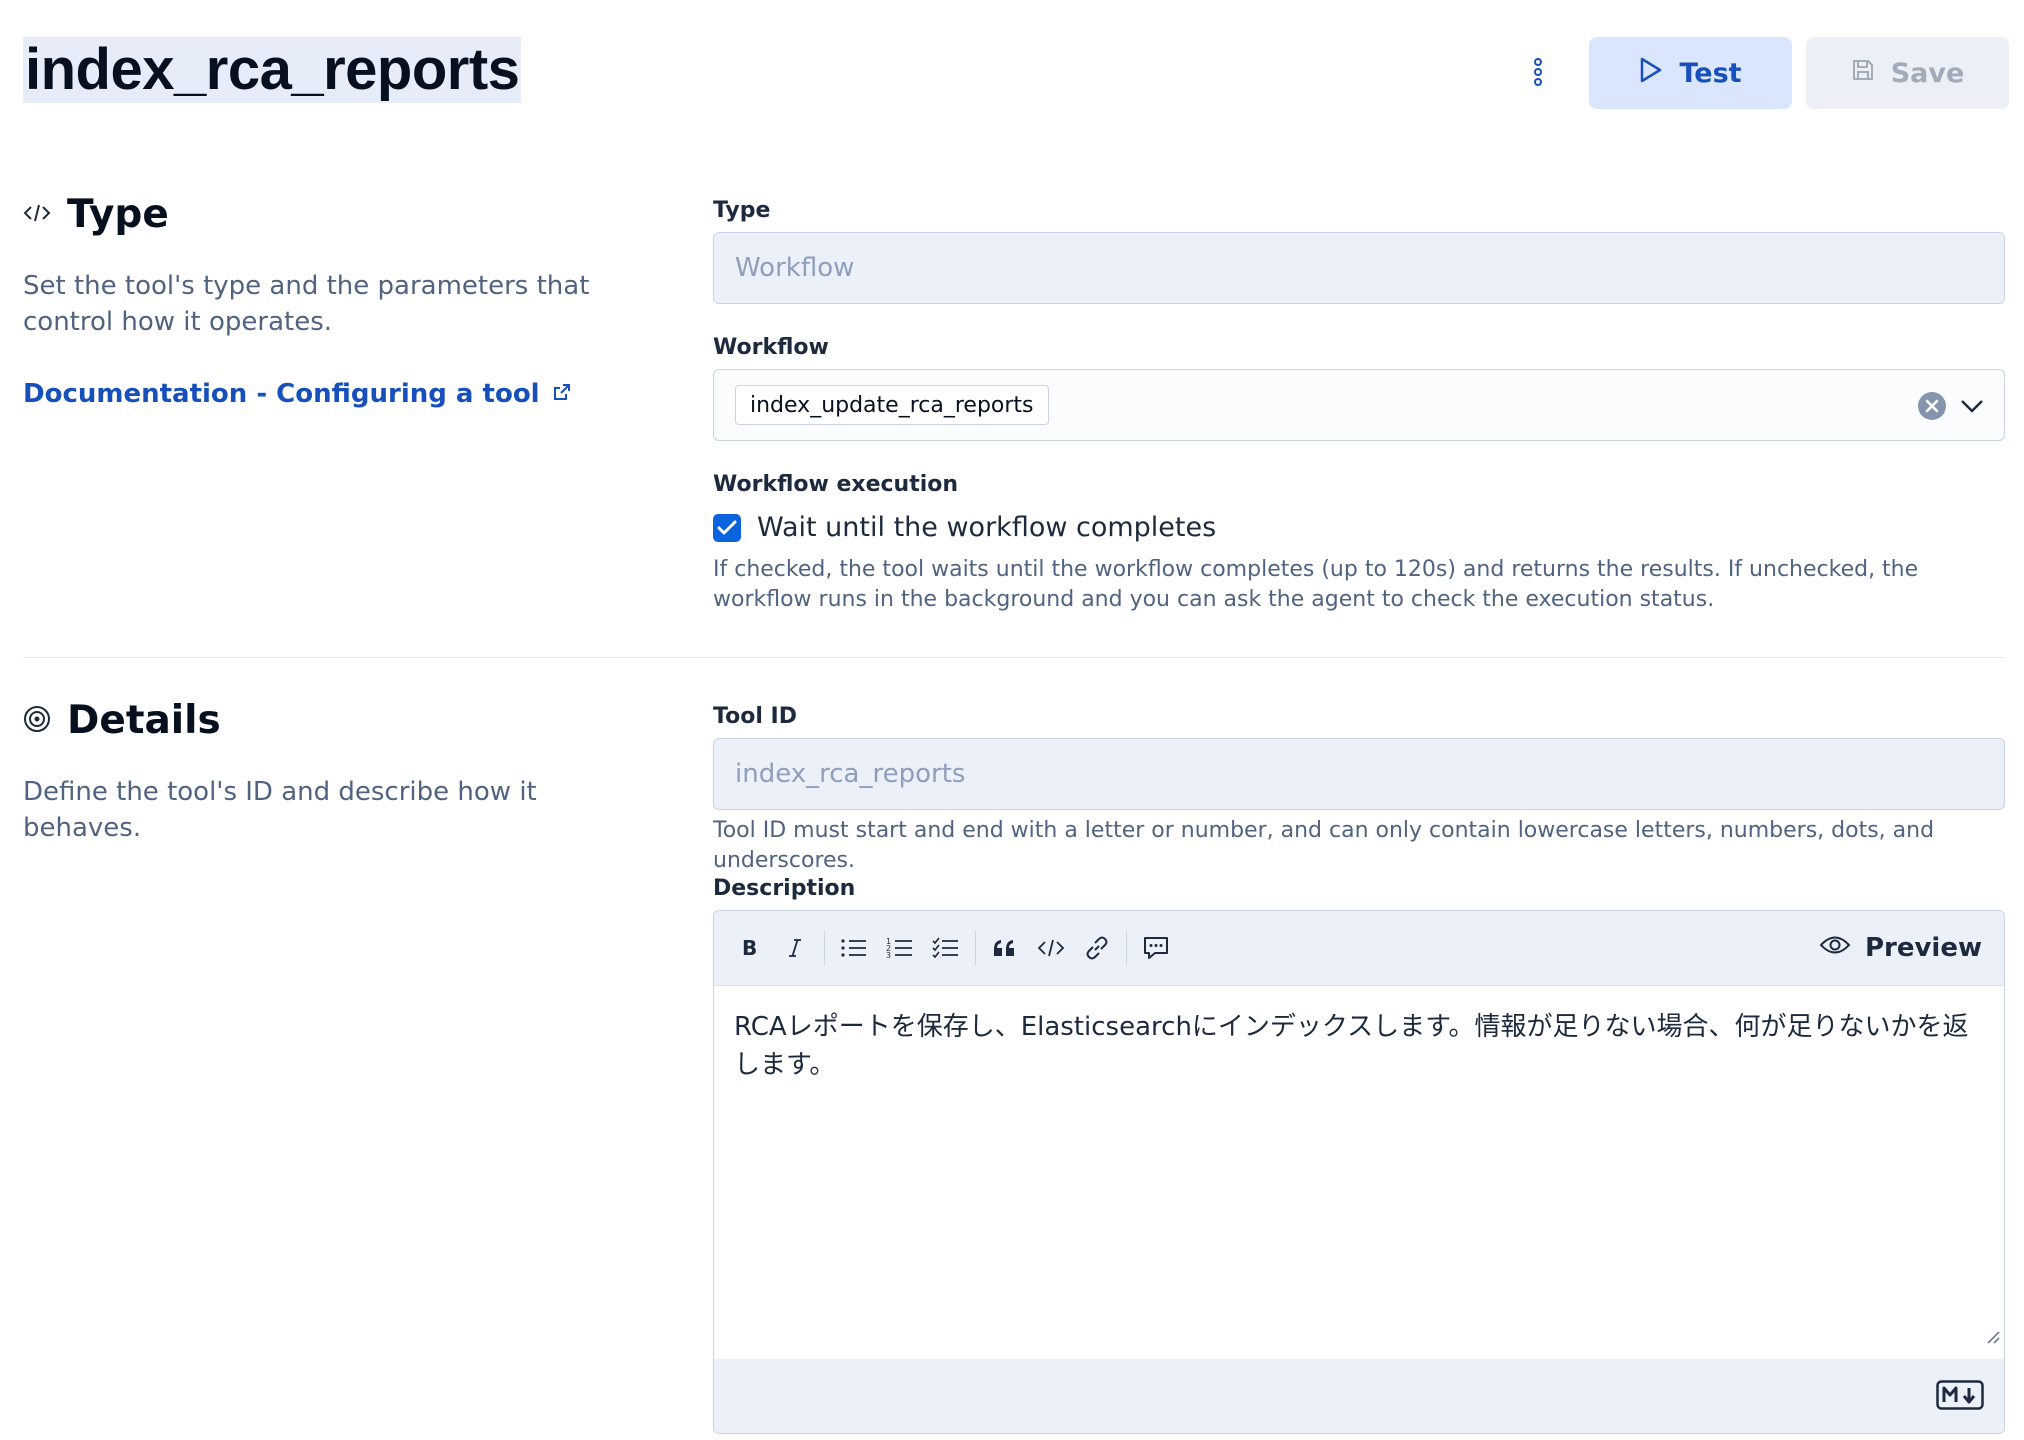  What do you see at coordinates (888, 955) in the screenshot?
I see `svg-text: 3` at bounding box center [888, 955].